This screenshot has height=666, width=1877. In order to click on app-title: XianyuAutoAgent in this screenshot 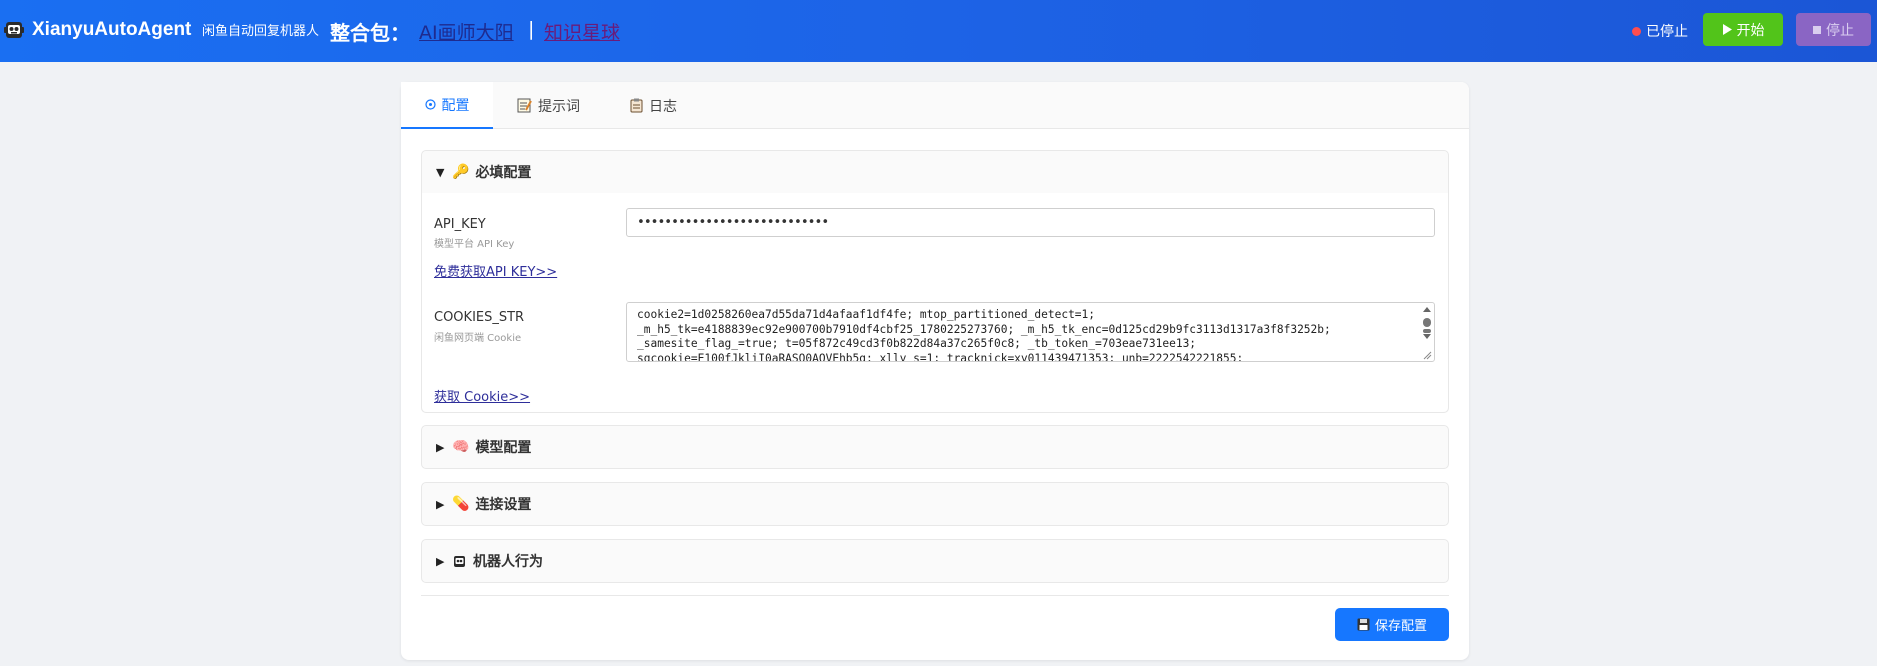, I will do `click(112, 29)`.